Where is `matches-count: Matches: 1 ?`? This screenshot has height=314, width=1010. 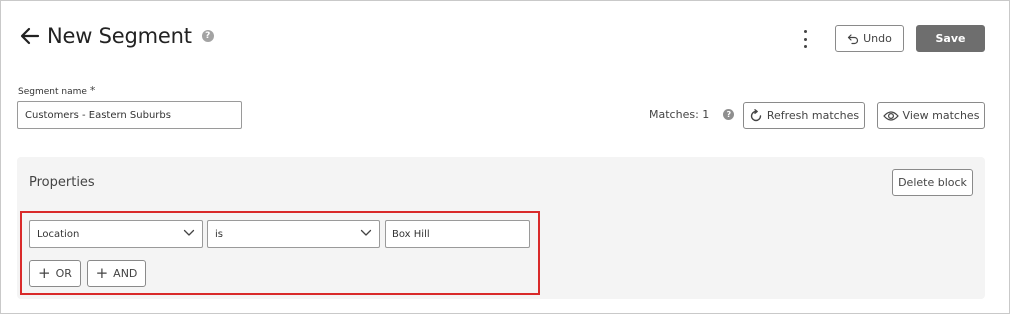 matches-count: Matches: 1 ? is located at coordinates (692, 114).